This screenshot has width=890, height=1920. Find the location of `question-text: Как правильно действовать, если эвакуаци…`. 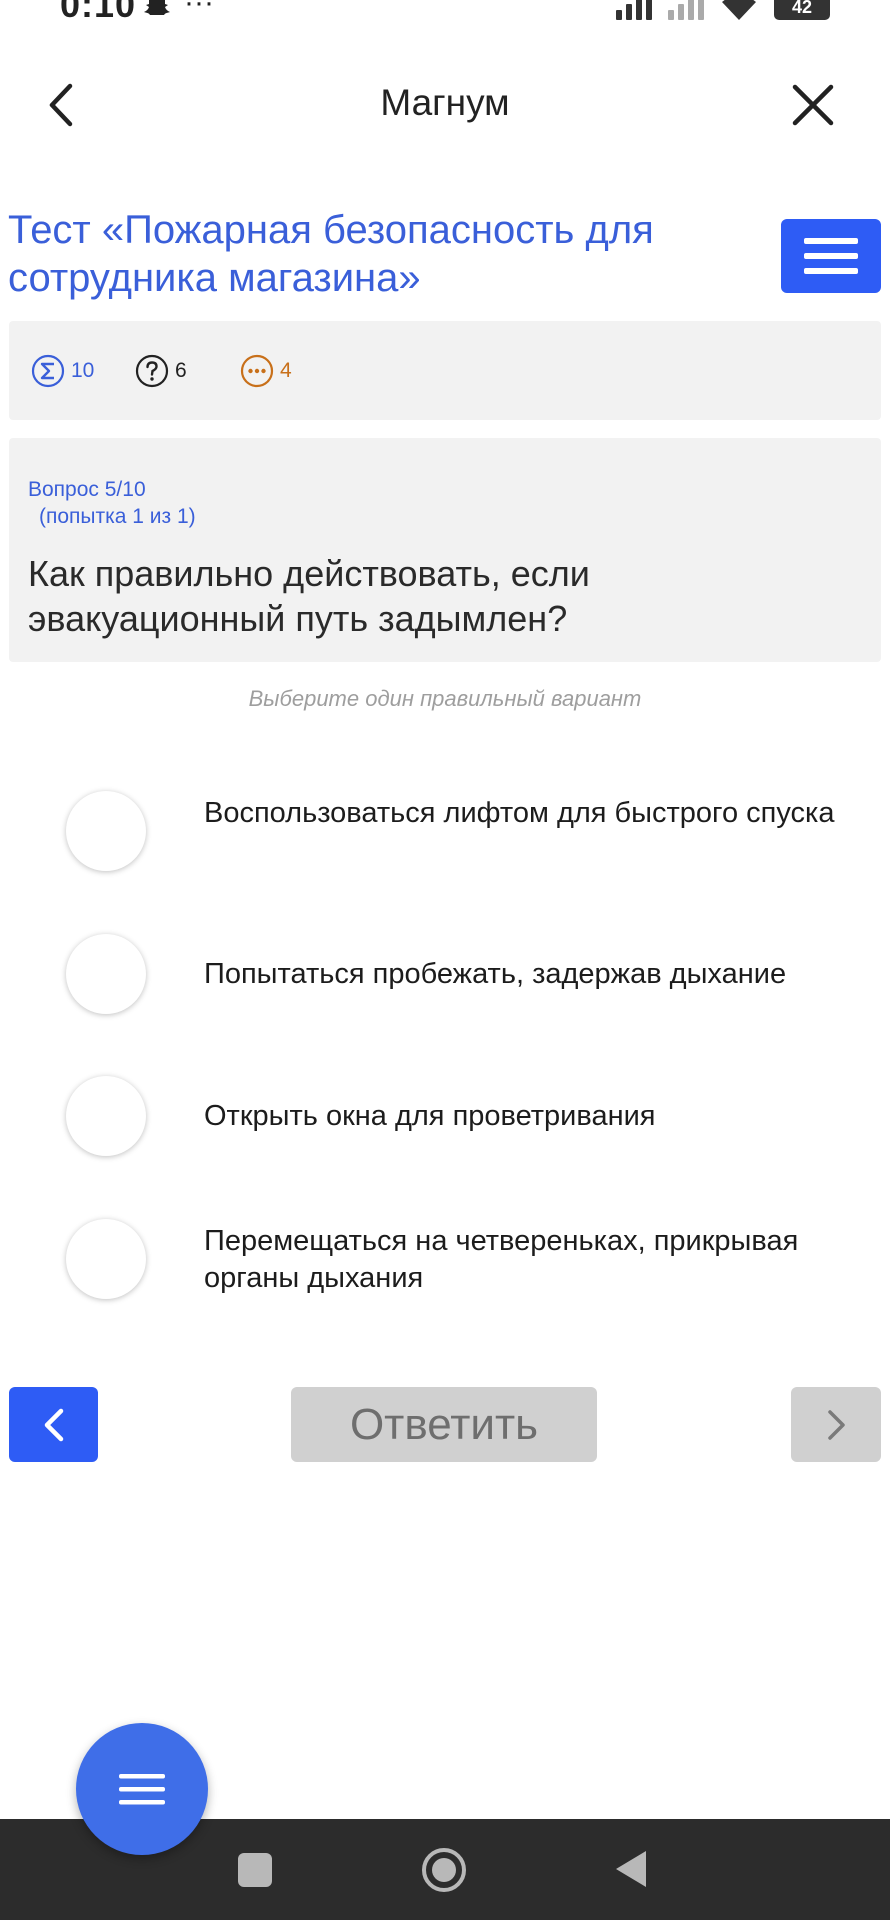

question-text: Как правильно действовать, если эвакуаци… is located at coordinates (309, 596).